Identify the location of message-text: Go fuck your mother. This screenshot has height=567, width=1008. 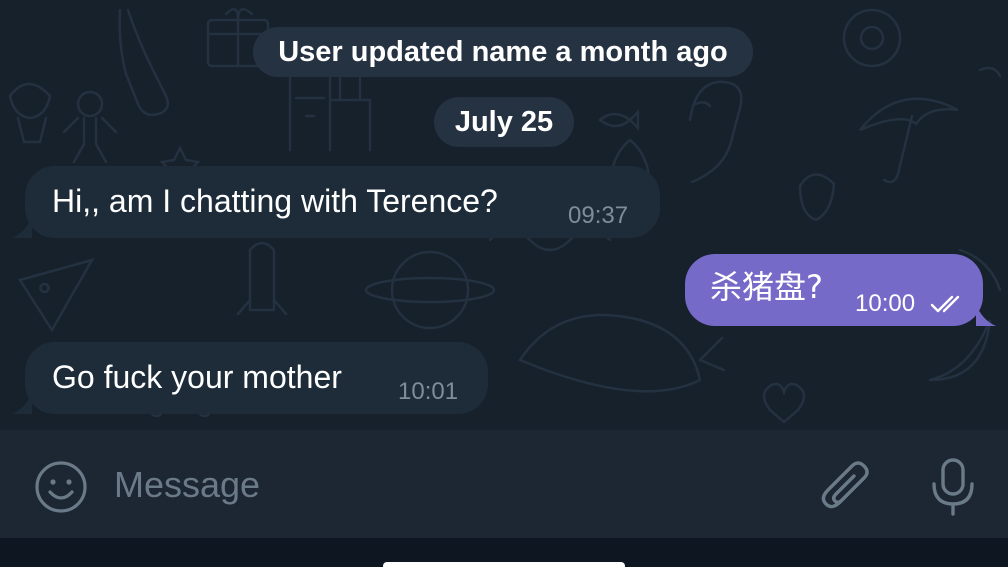
(197, 377).